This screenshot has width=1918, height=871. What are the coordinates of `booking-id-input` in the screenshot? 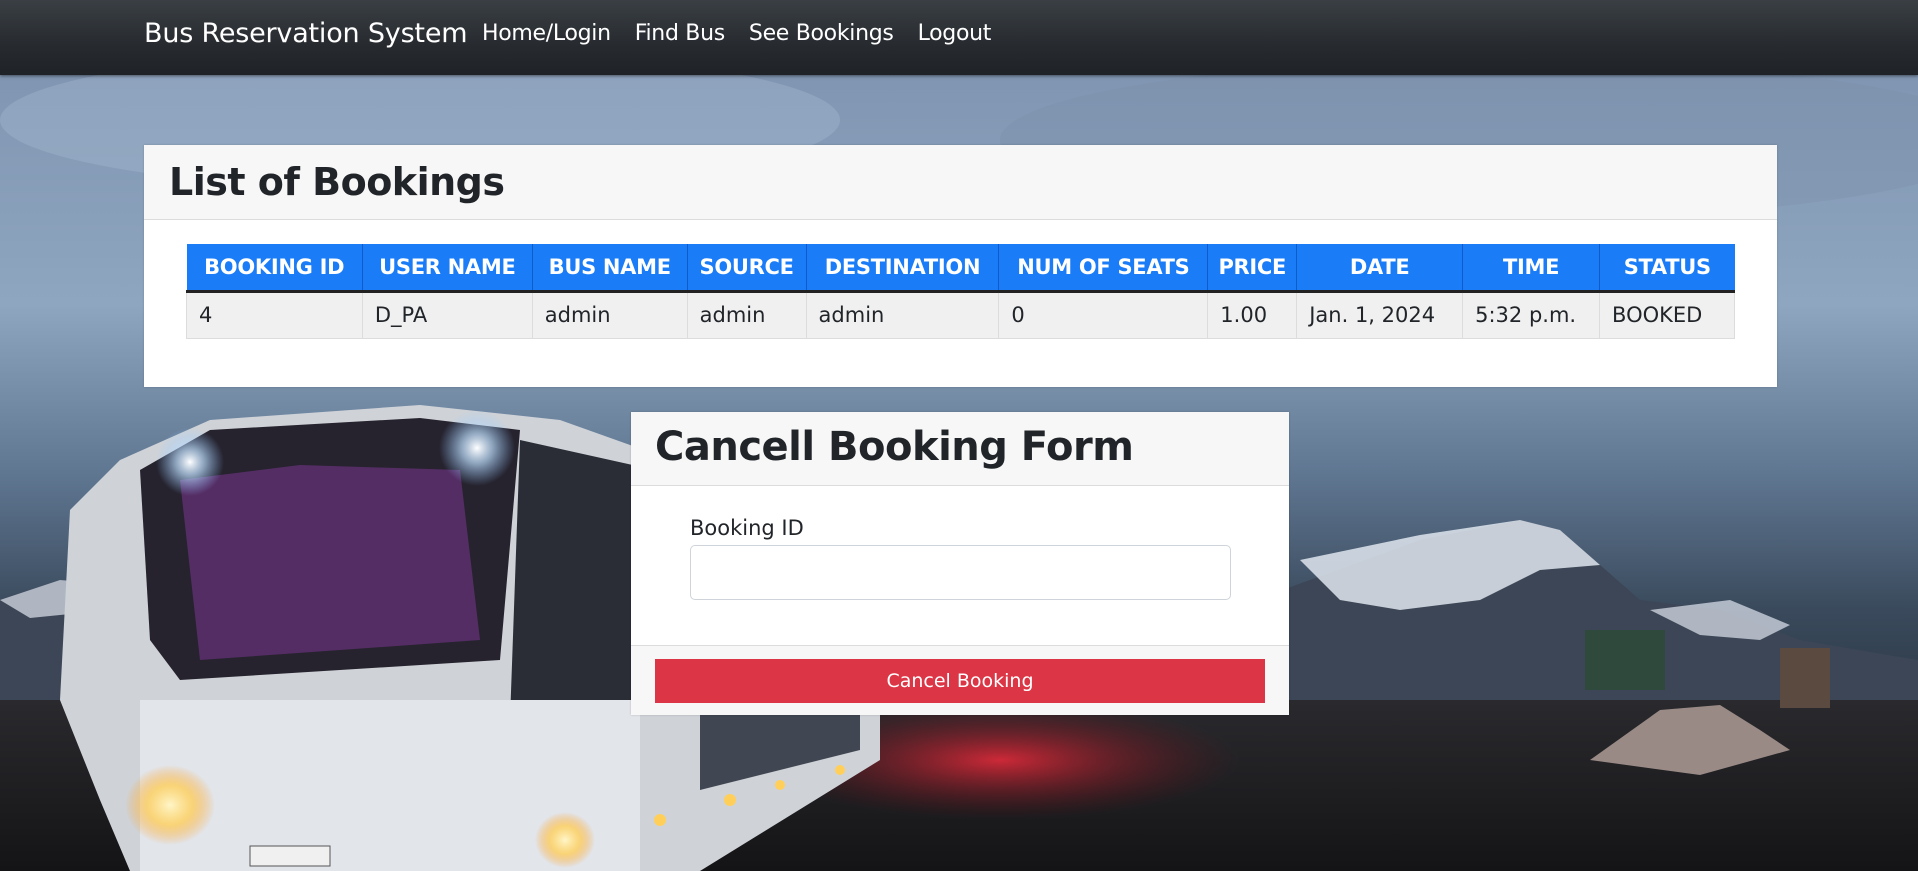 It's located at (960, 572).